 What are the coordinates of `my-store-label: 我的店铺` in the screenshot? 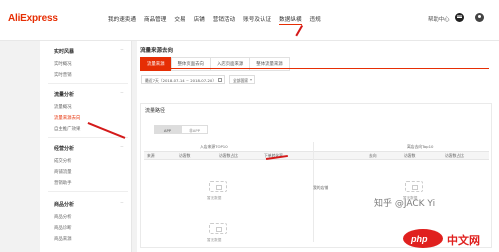 It's located at (321, 187).